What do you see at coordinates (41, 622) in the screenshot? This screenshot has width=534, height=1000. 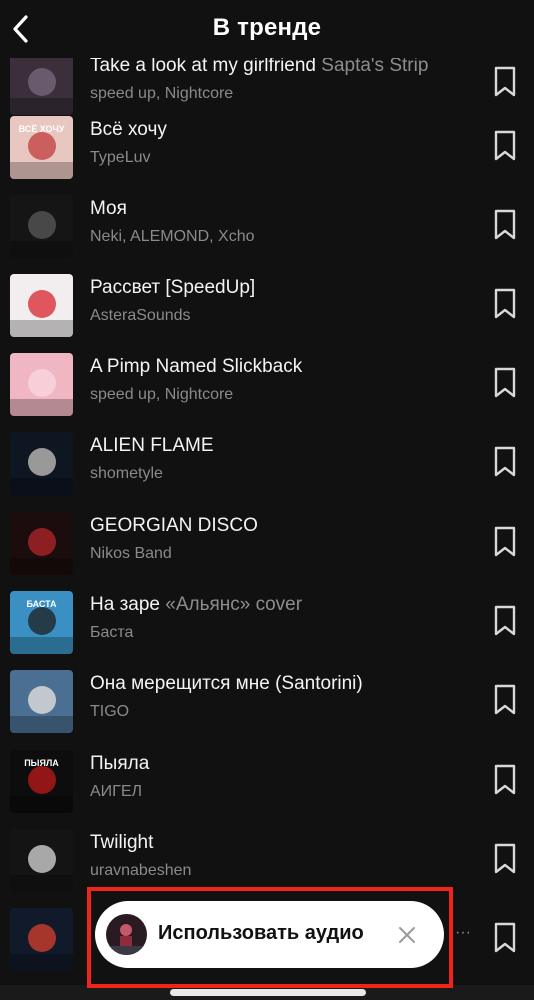 I see `track-cover: БАСТА` at bounding box center [41, 622].